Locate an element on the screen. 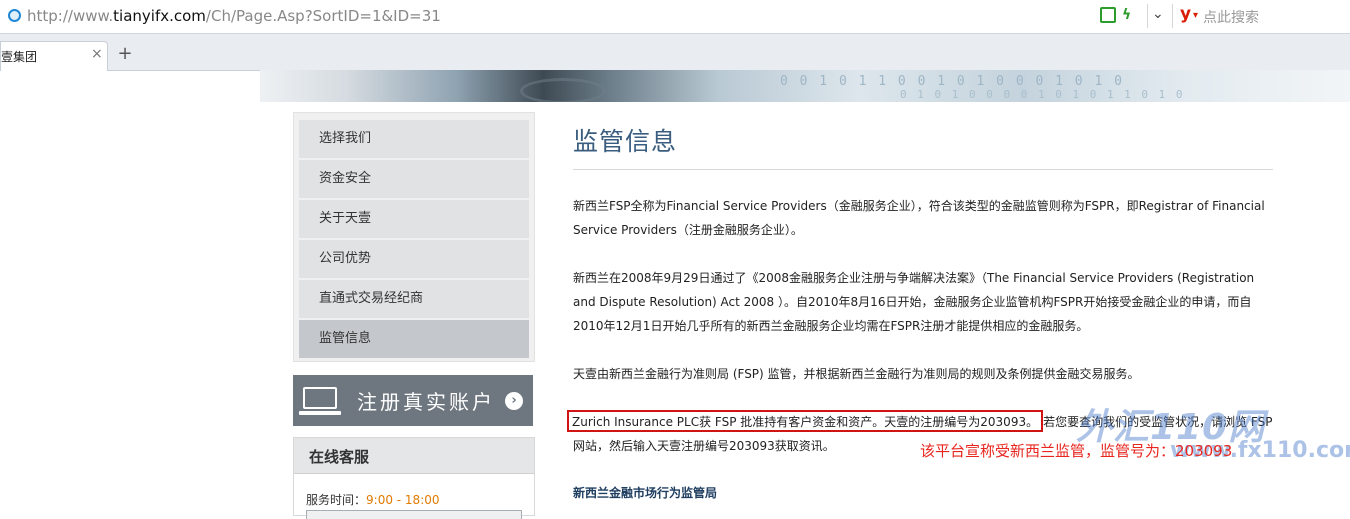 This screenshot has height=519, width=1350. sidebar-item-choose-us: 选择我们 is located at coordinates (414, 139).